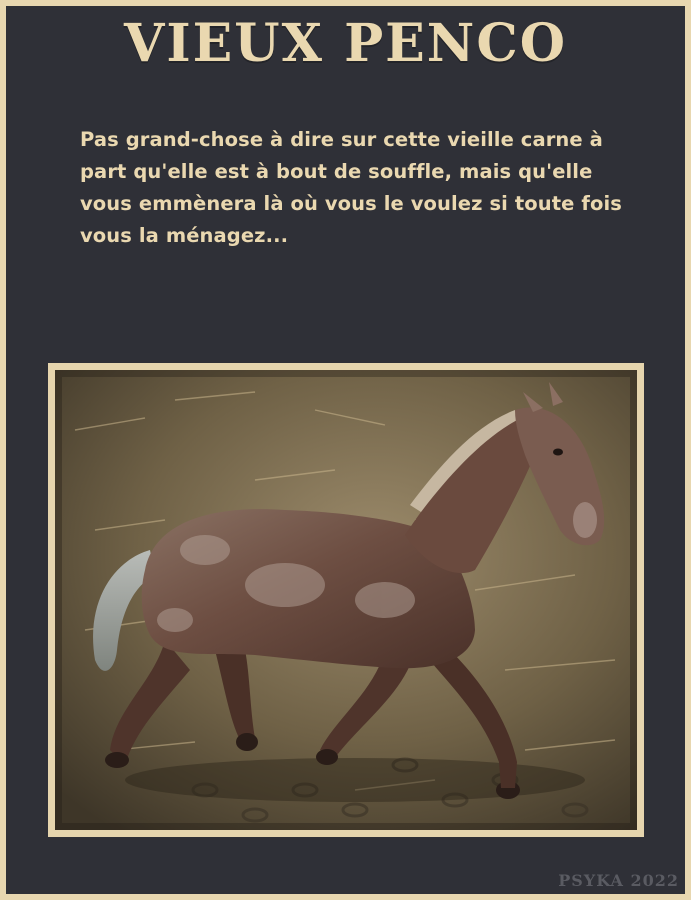 This screenshot has height=900, width=691. I want to click on signature: PSYKA 2022, so click(618, 880).